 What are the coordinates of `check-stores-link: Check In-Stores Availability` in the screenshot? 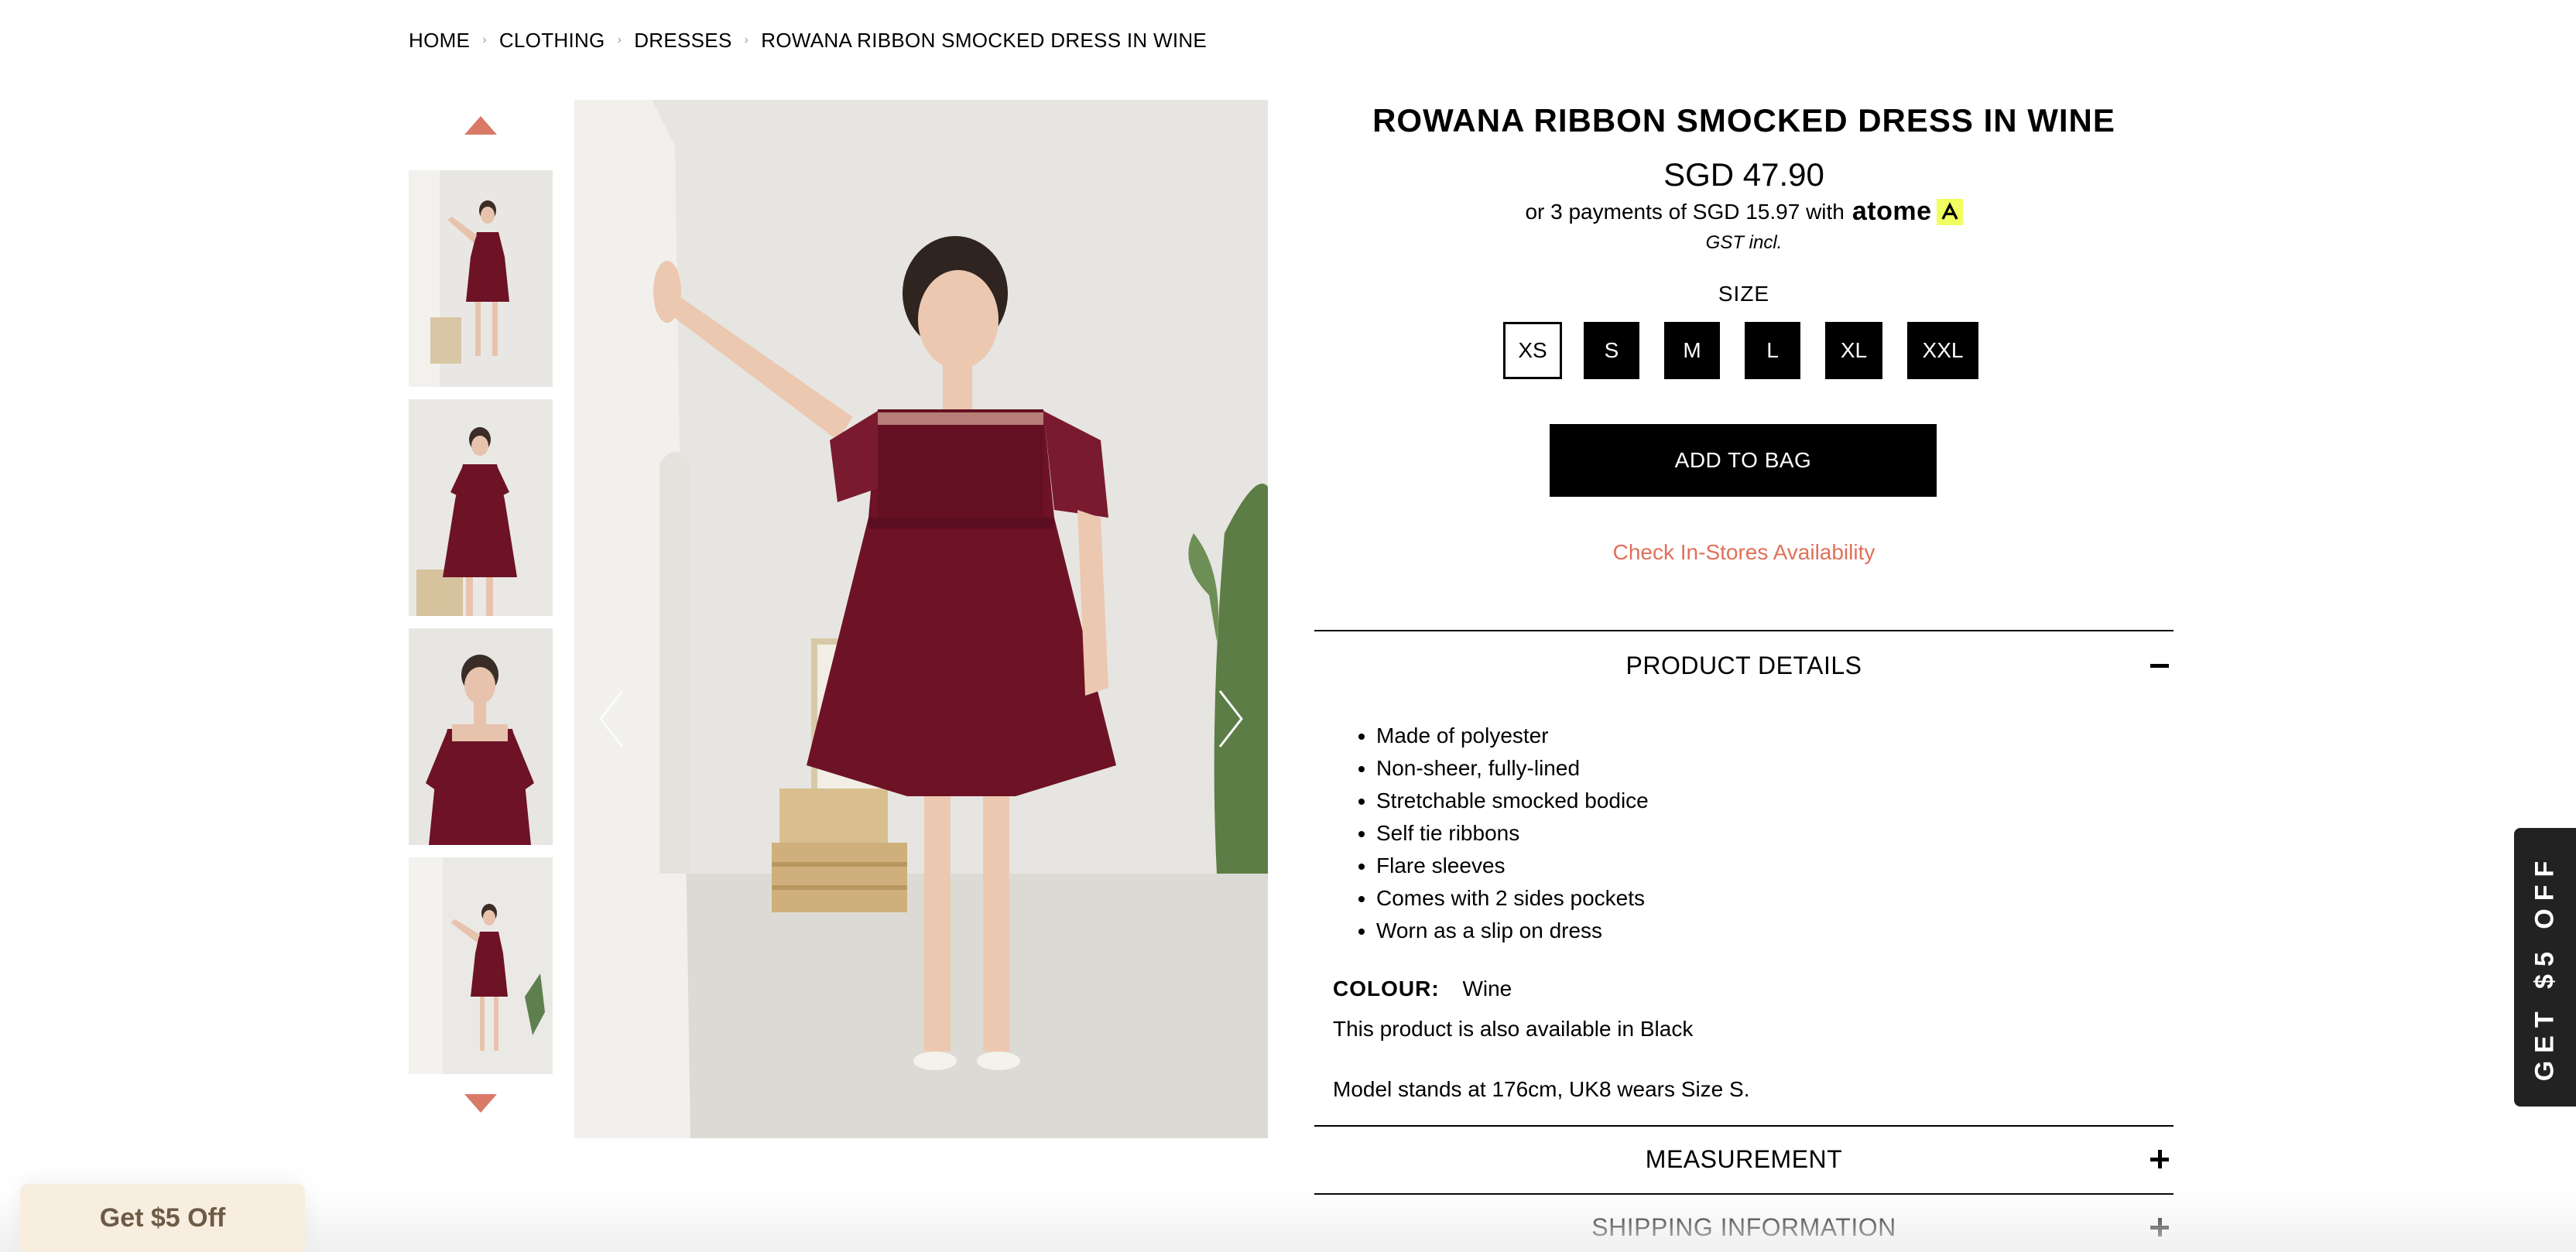 It's located at (1744, 552).